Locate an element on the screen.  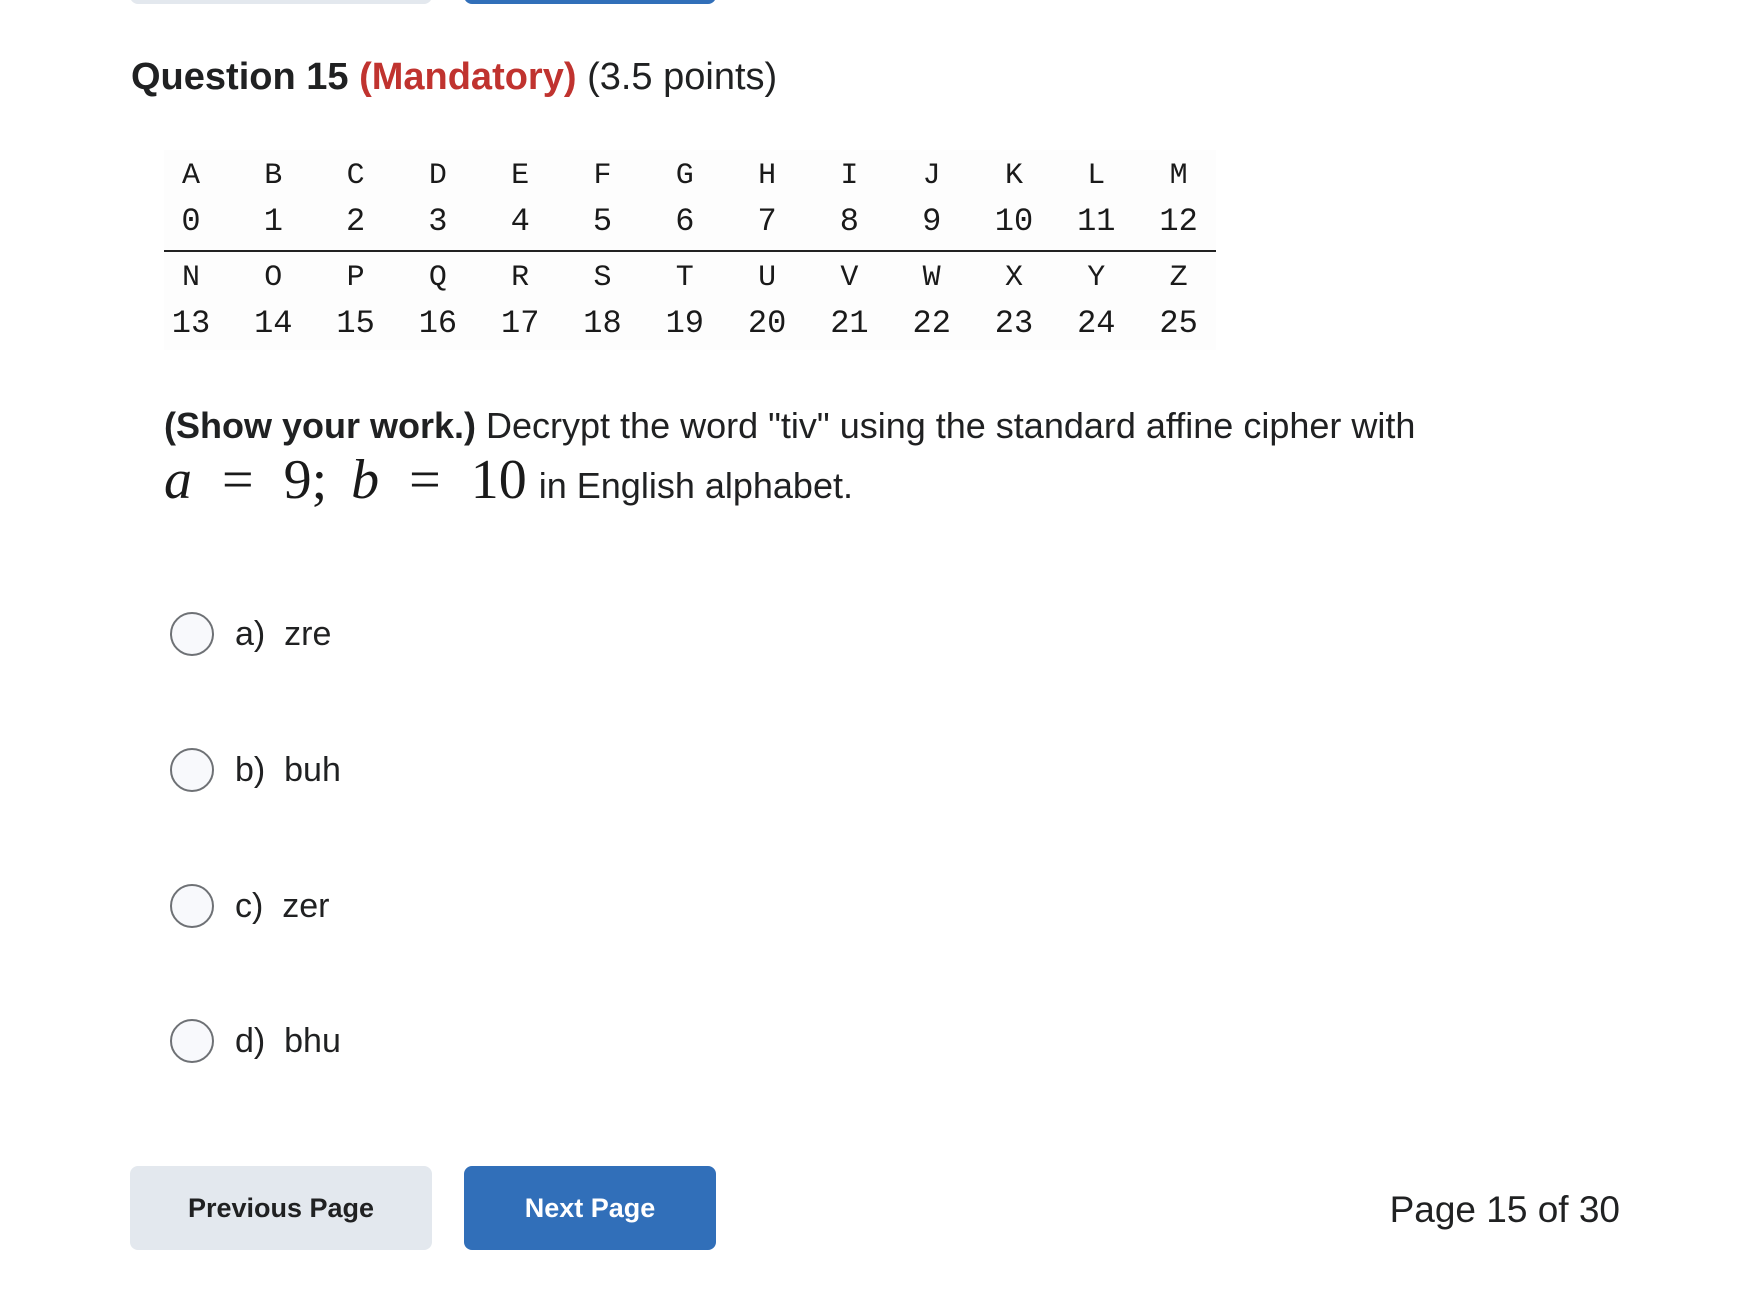
radio-button-b is located at coordinates (192, 770).